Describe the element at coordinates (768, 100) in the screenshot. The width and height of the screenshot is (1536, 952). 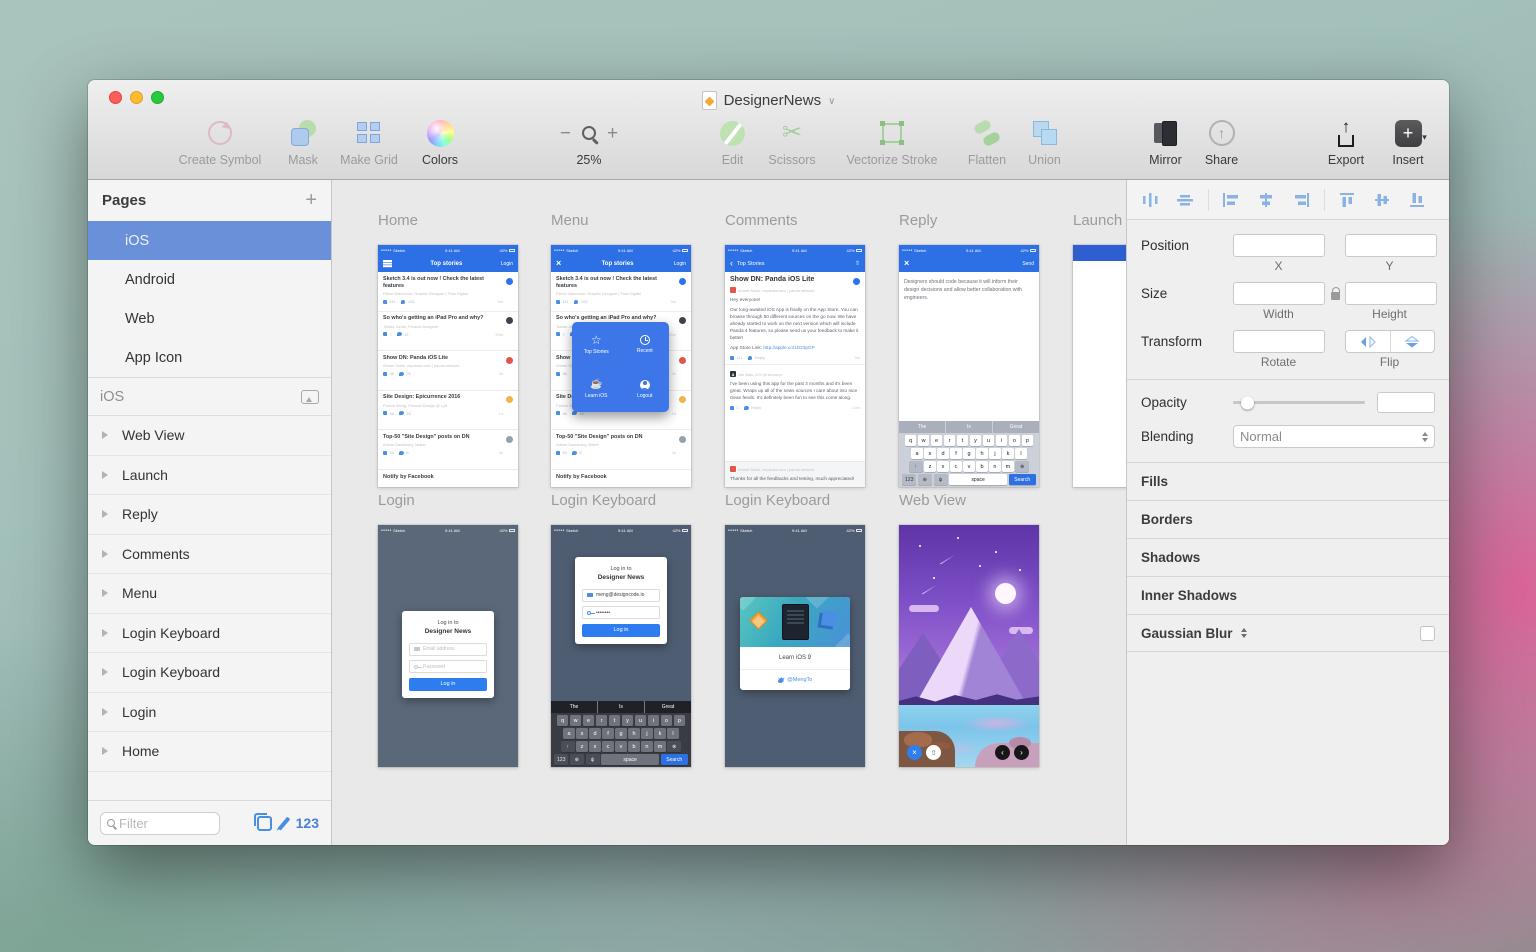
I see `document-title-group: DesignerNews ∨` at that location.